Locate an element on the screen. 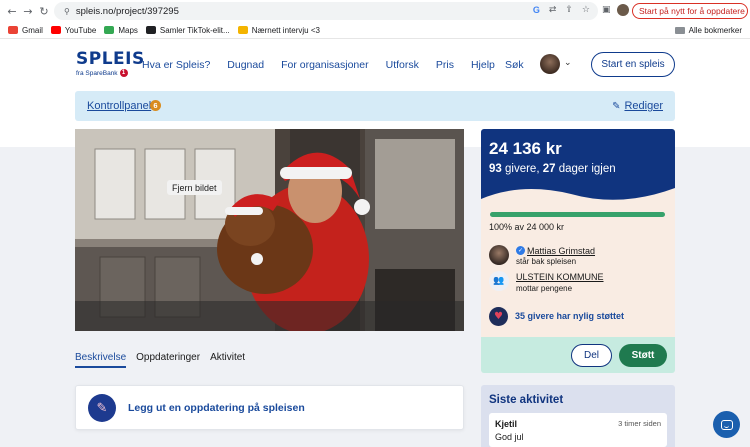  bookmark-gmail: Gmail is located at coordinates (25, 30).